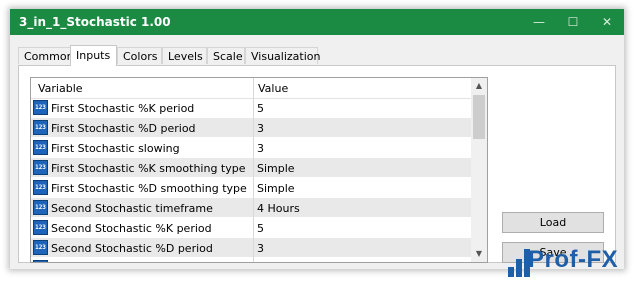  I want to click on minimize-button: —, so click(539, 22).